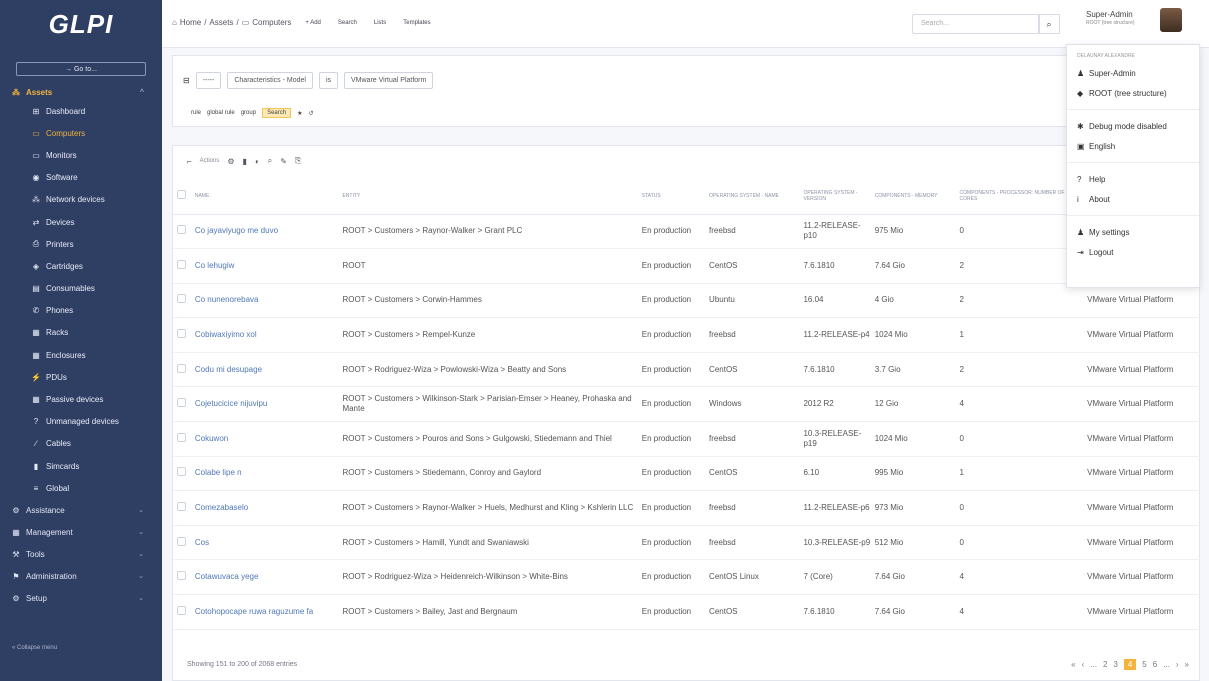  What do you see at coordinates (1049, 24) in the screenshot?
I see `search-icon: ⌕` at bounding box center [1049, 24].